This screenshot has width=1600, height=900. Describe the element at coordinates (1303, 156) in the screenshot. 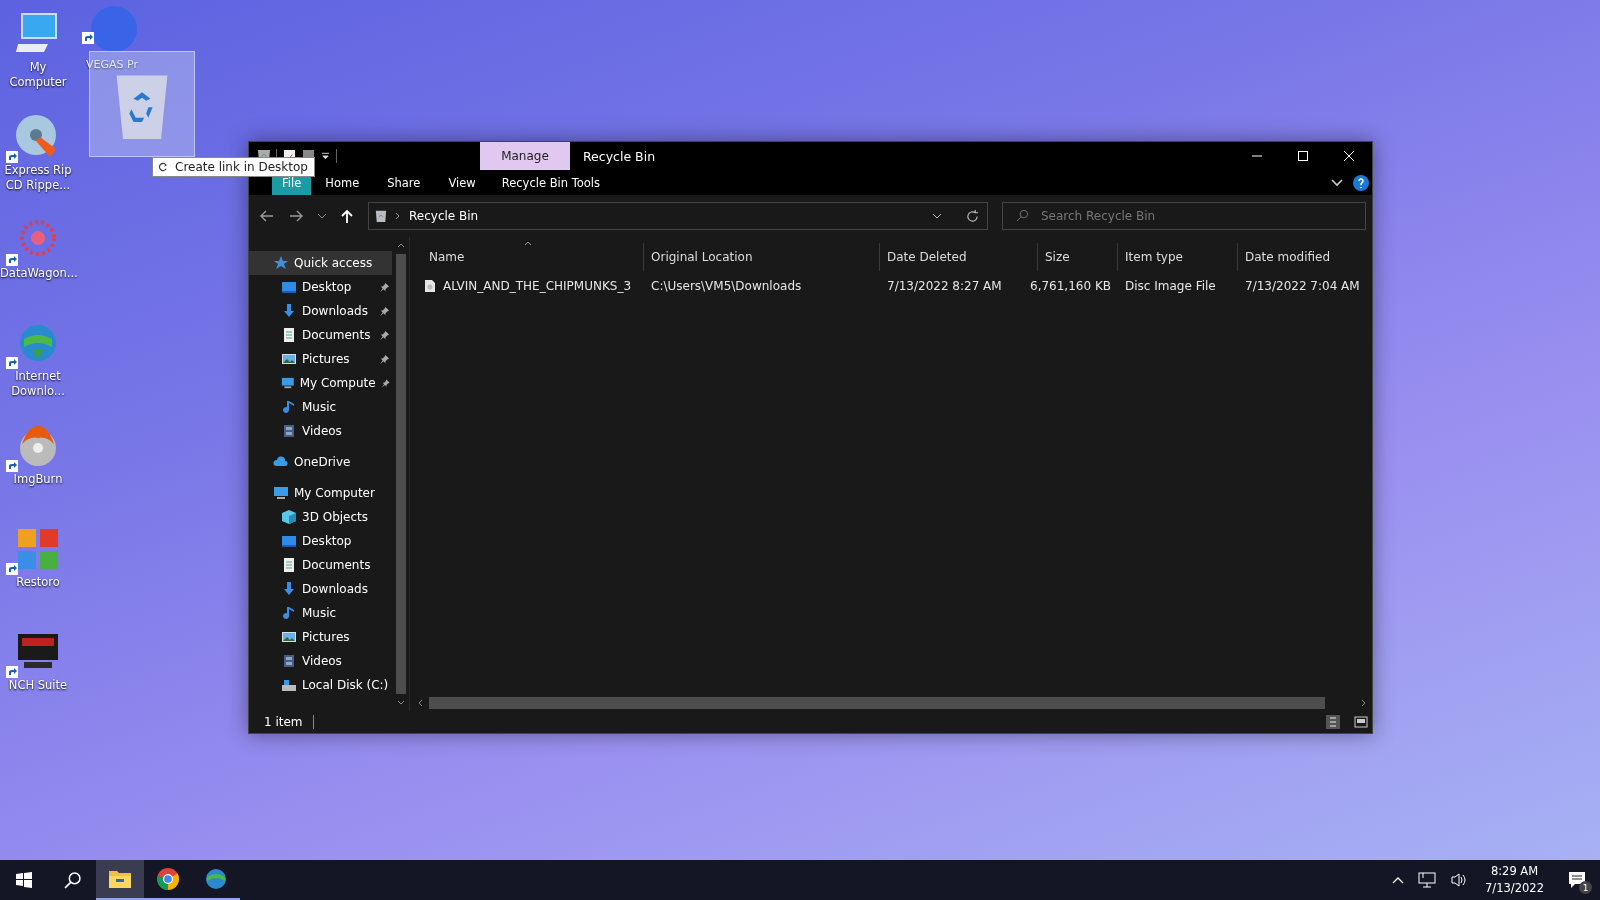

I see `maximize-icon` at that location.